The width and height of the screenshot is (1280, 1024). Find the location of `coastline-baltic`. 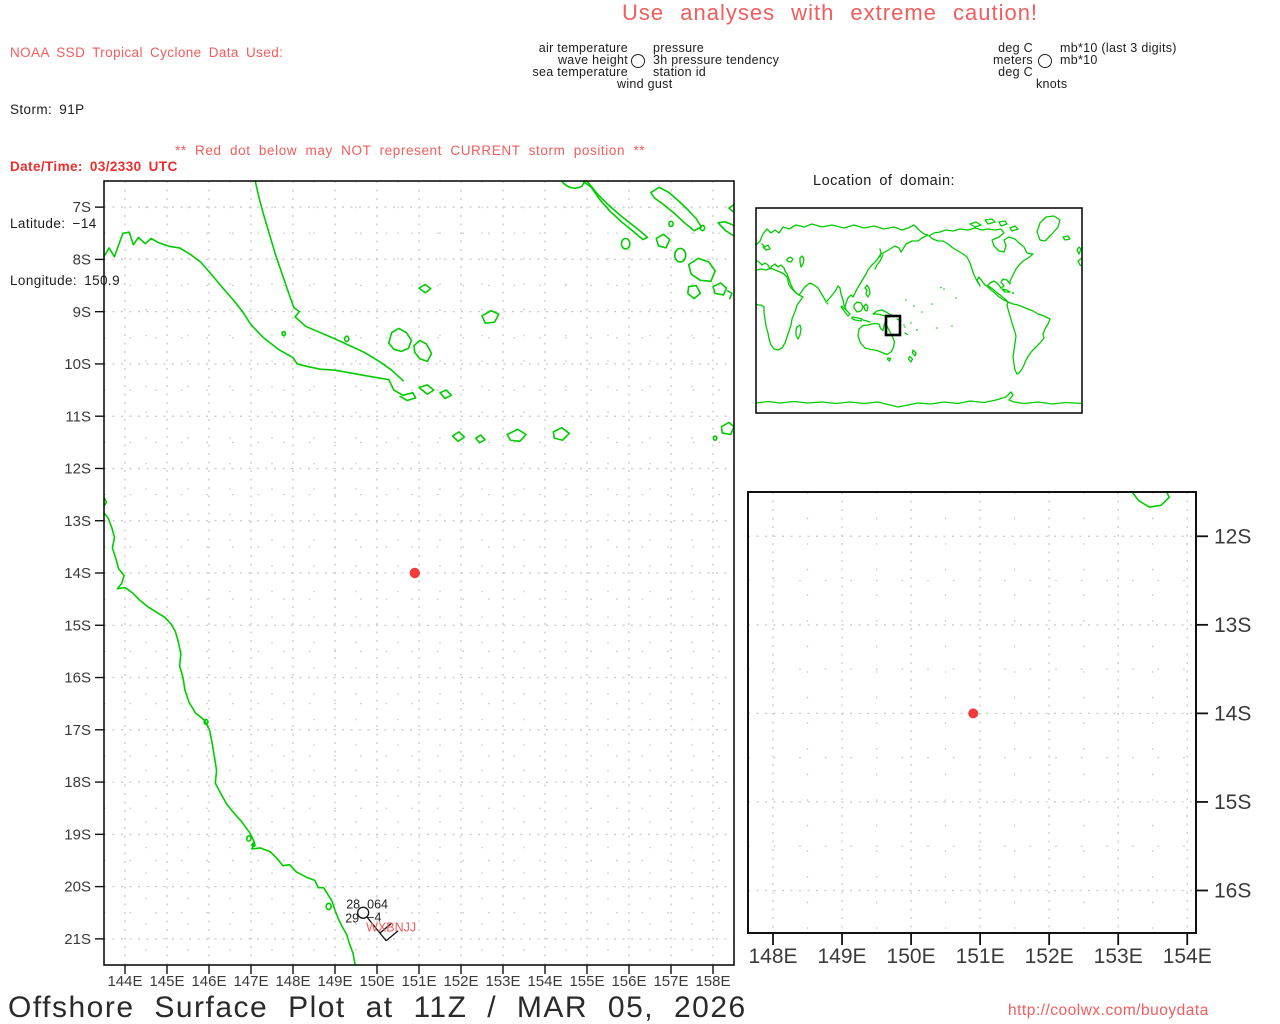

coastline-baltic is located at coordinates (766, 247).